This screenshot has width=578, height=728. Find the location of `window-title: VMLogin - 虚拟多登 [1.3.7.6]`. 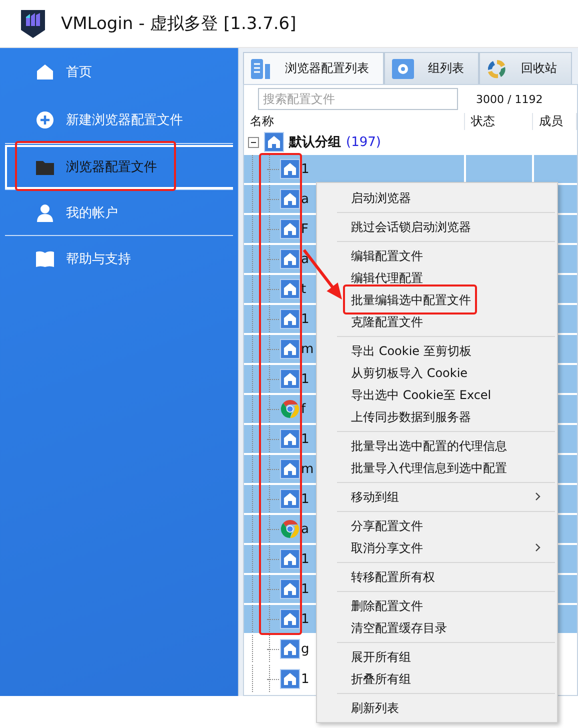

window-title: VMLogin - 虚拟多登 [1.3.7.6] is located at coordinates (178, 24).